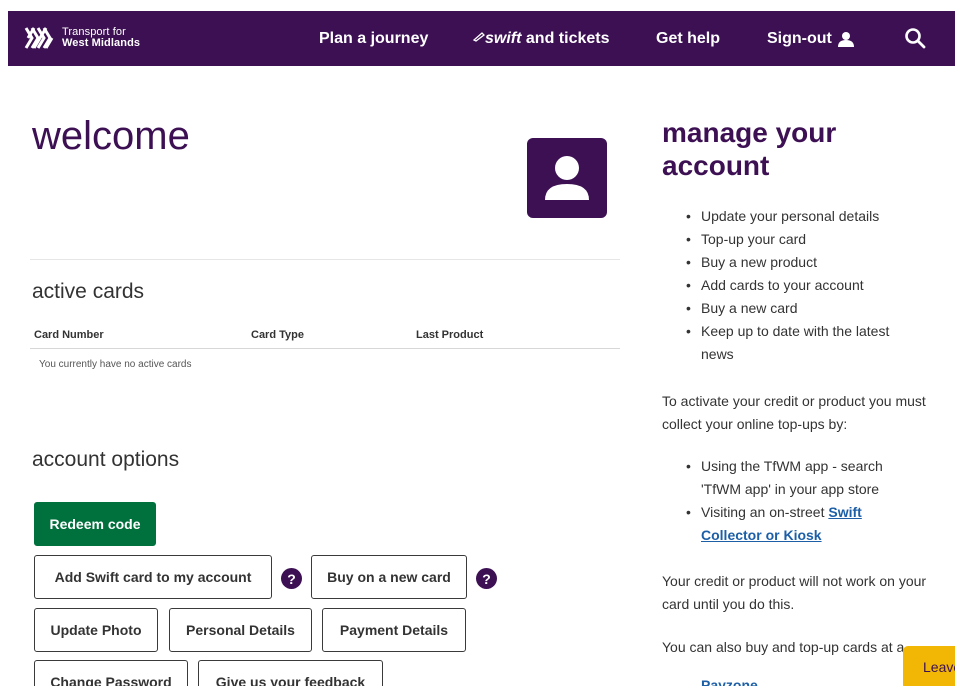 This screenshot has width=955, height=686. Describe the element at coordinates (277, 335) in the screenshot. I see `column-header-card-type: Card Type` at that location.